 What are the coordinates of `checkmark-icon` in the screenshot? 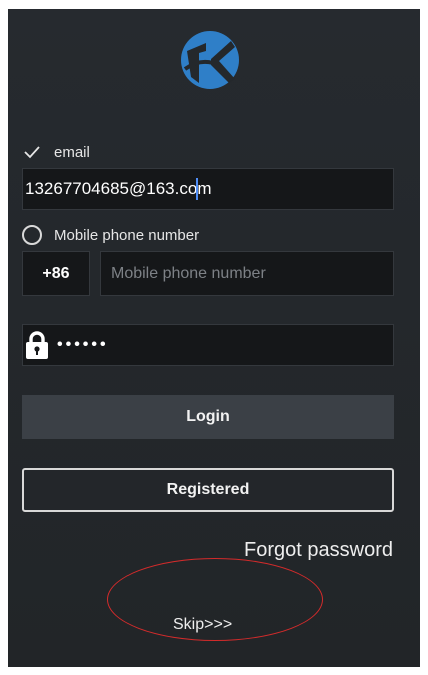 It's located at (32, 152).